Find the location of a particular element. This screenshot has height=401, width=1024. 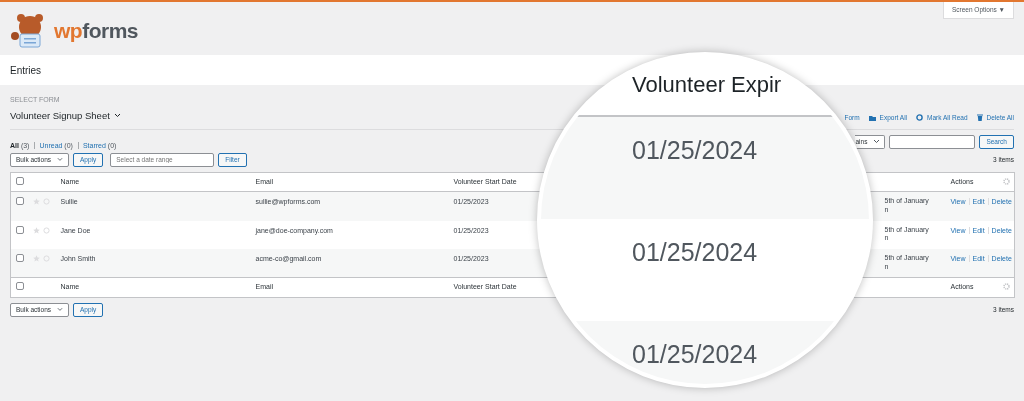

magnified-column-header: Volunteer Expir is located at coordinates (707, 85).